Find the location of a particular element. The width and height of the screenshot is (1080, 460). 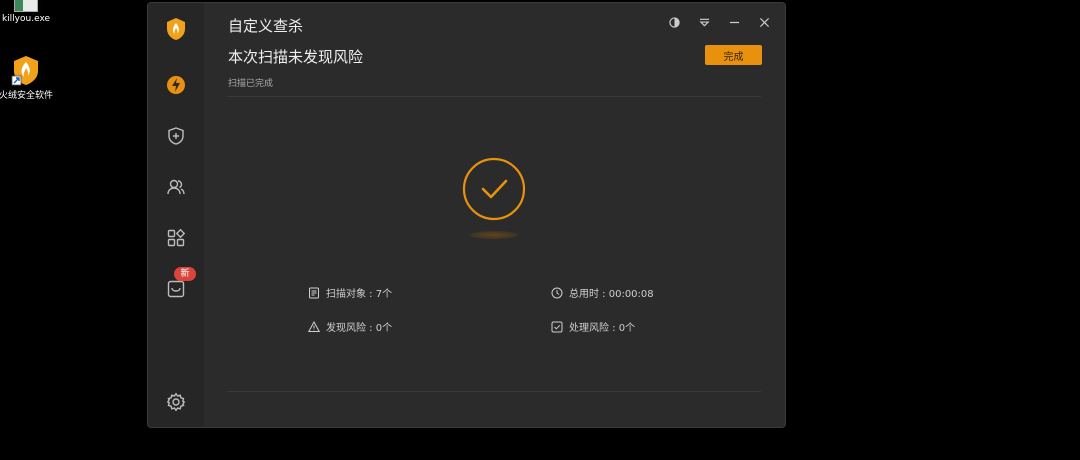

stat-risks-handled: 处理风险 : 0个 is located at coordinates (593, 326).